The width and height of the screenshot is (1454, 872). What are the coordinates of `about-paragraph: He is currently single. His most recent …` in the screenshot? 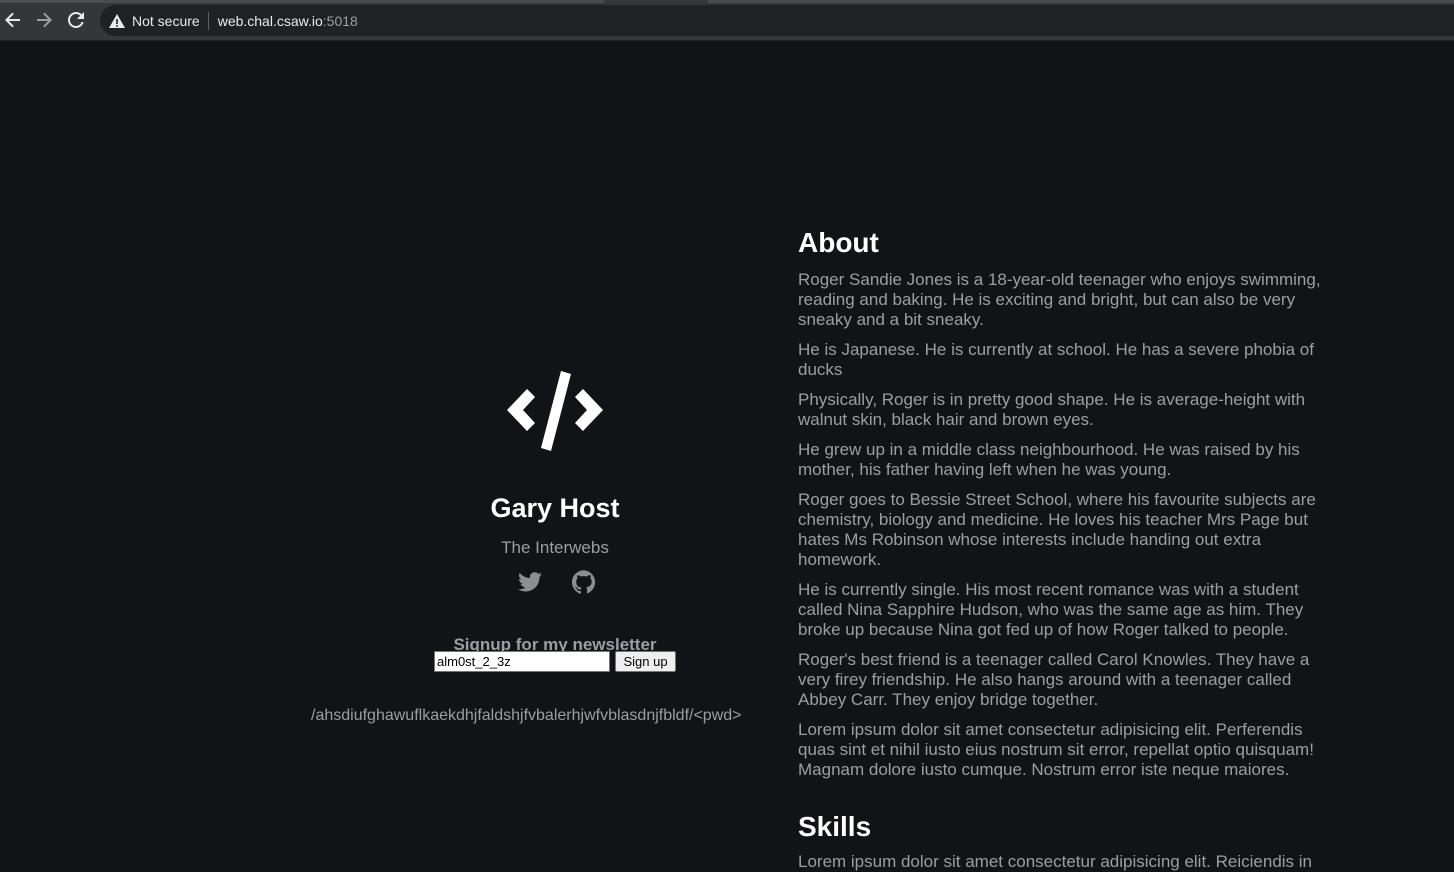 It's located at (1051, 609).